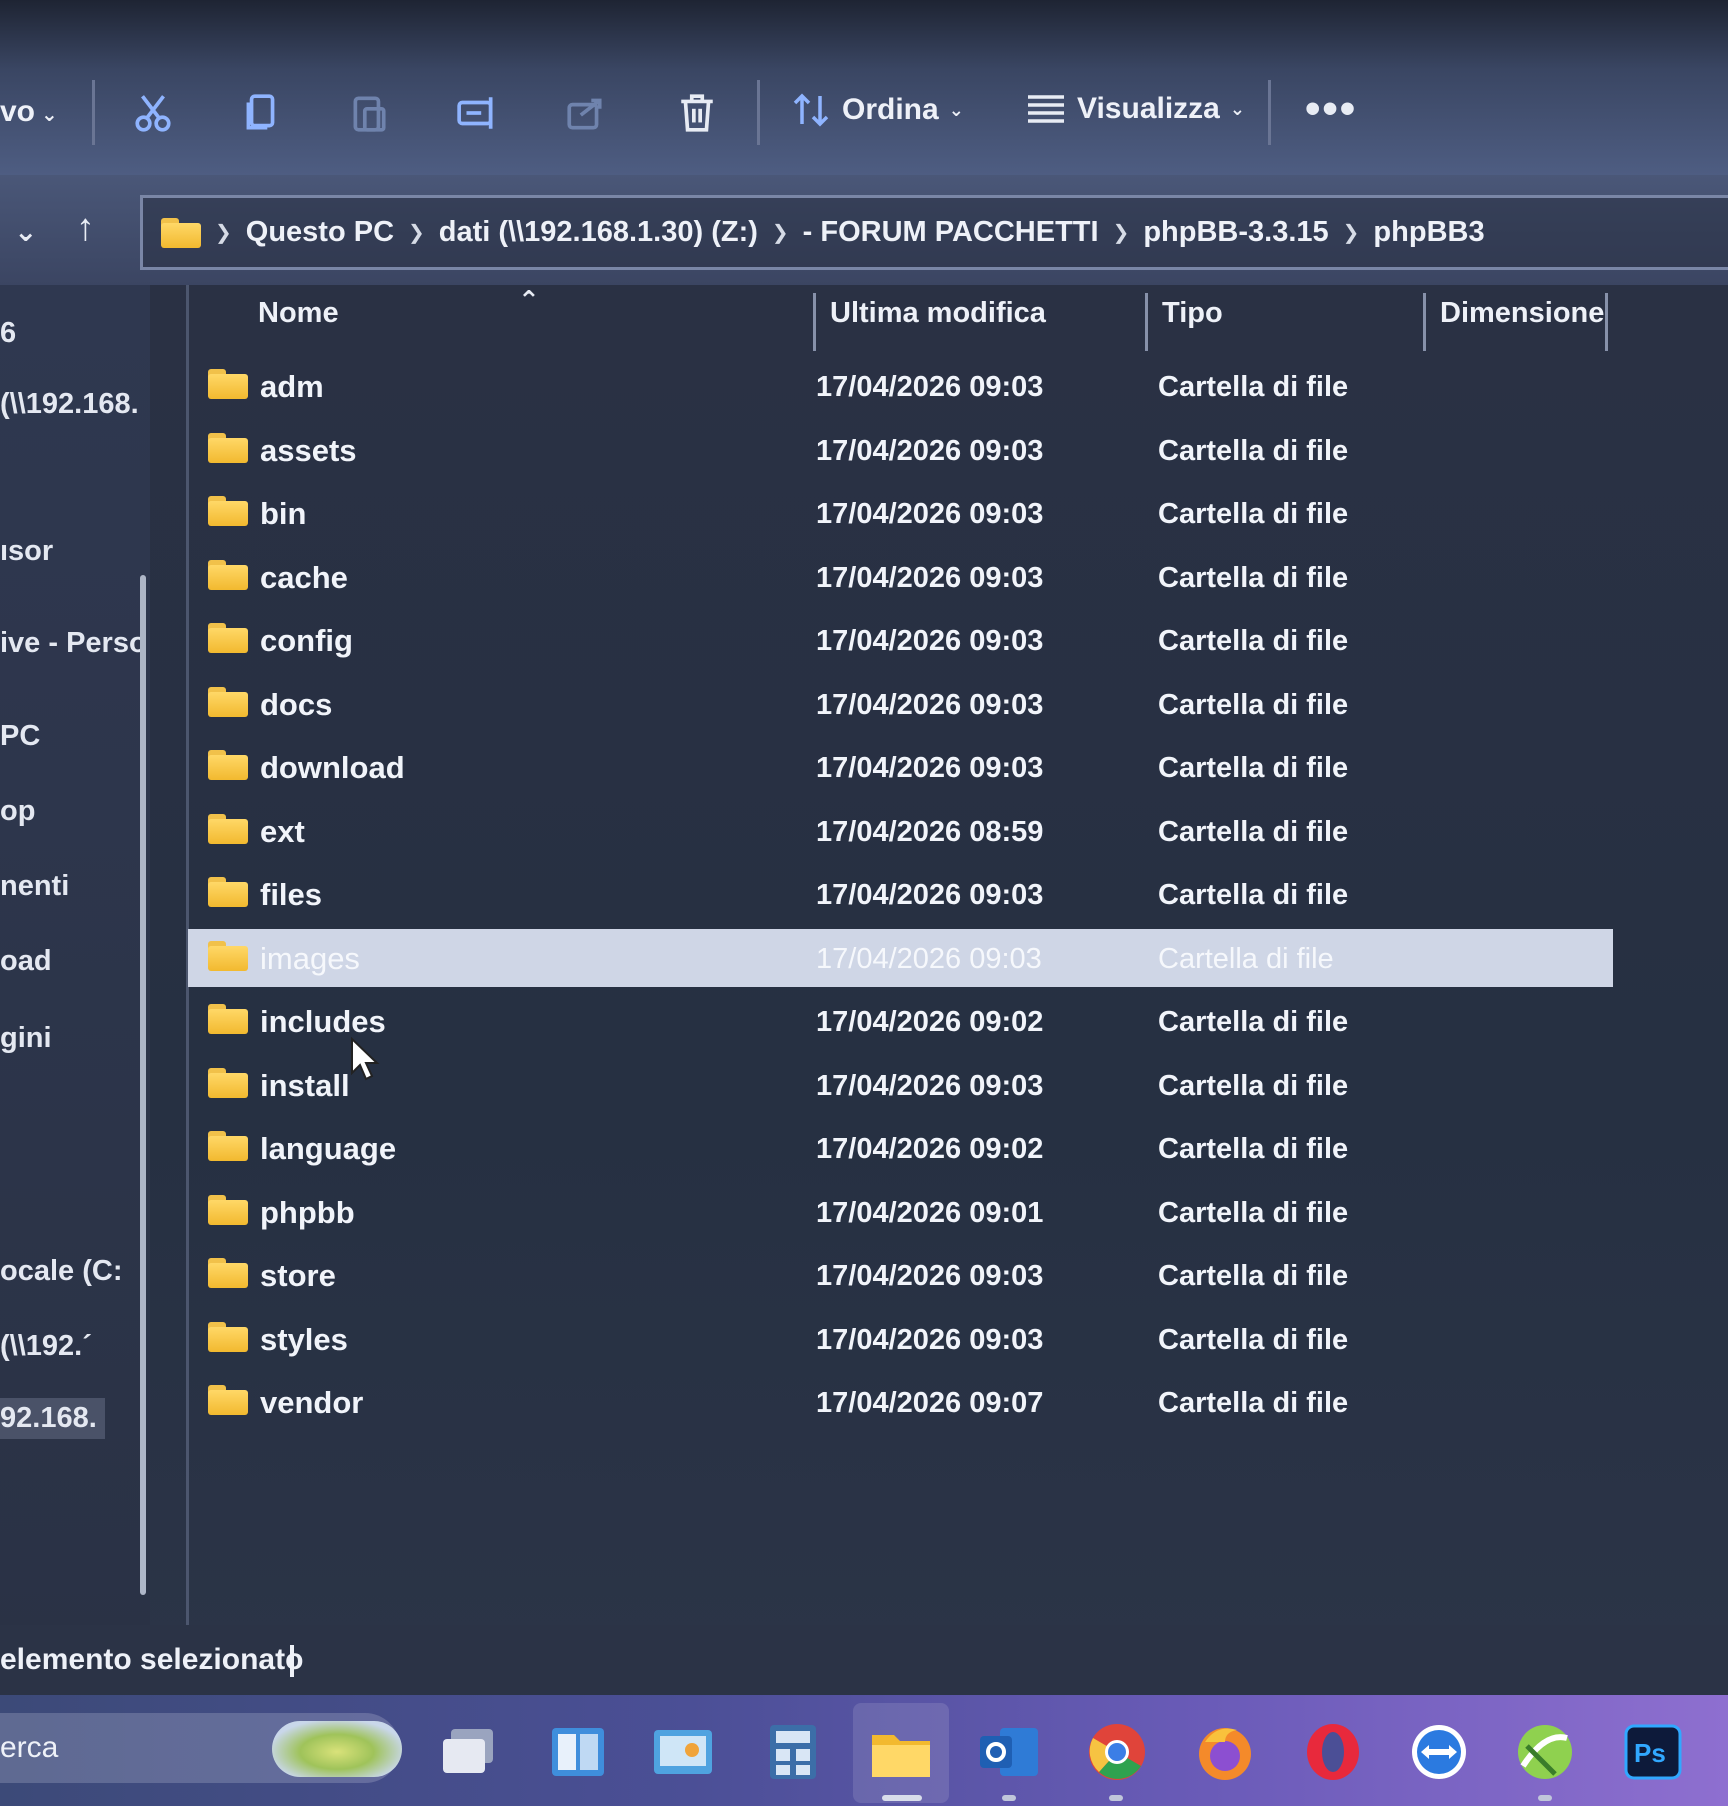 The image size is (1728, 1806). I want to click on sidebar-item-pictures: gini, so click(26, 1038).